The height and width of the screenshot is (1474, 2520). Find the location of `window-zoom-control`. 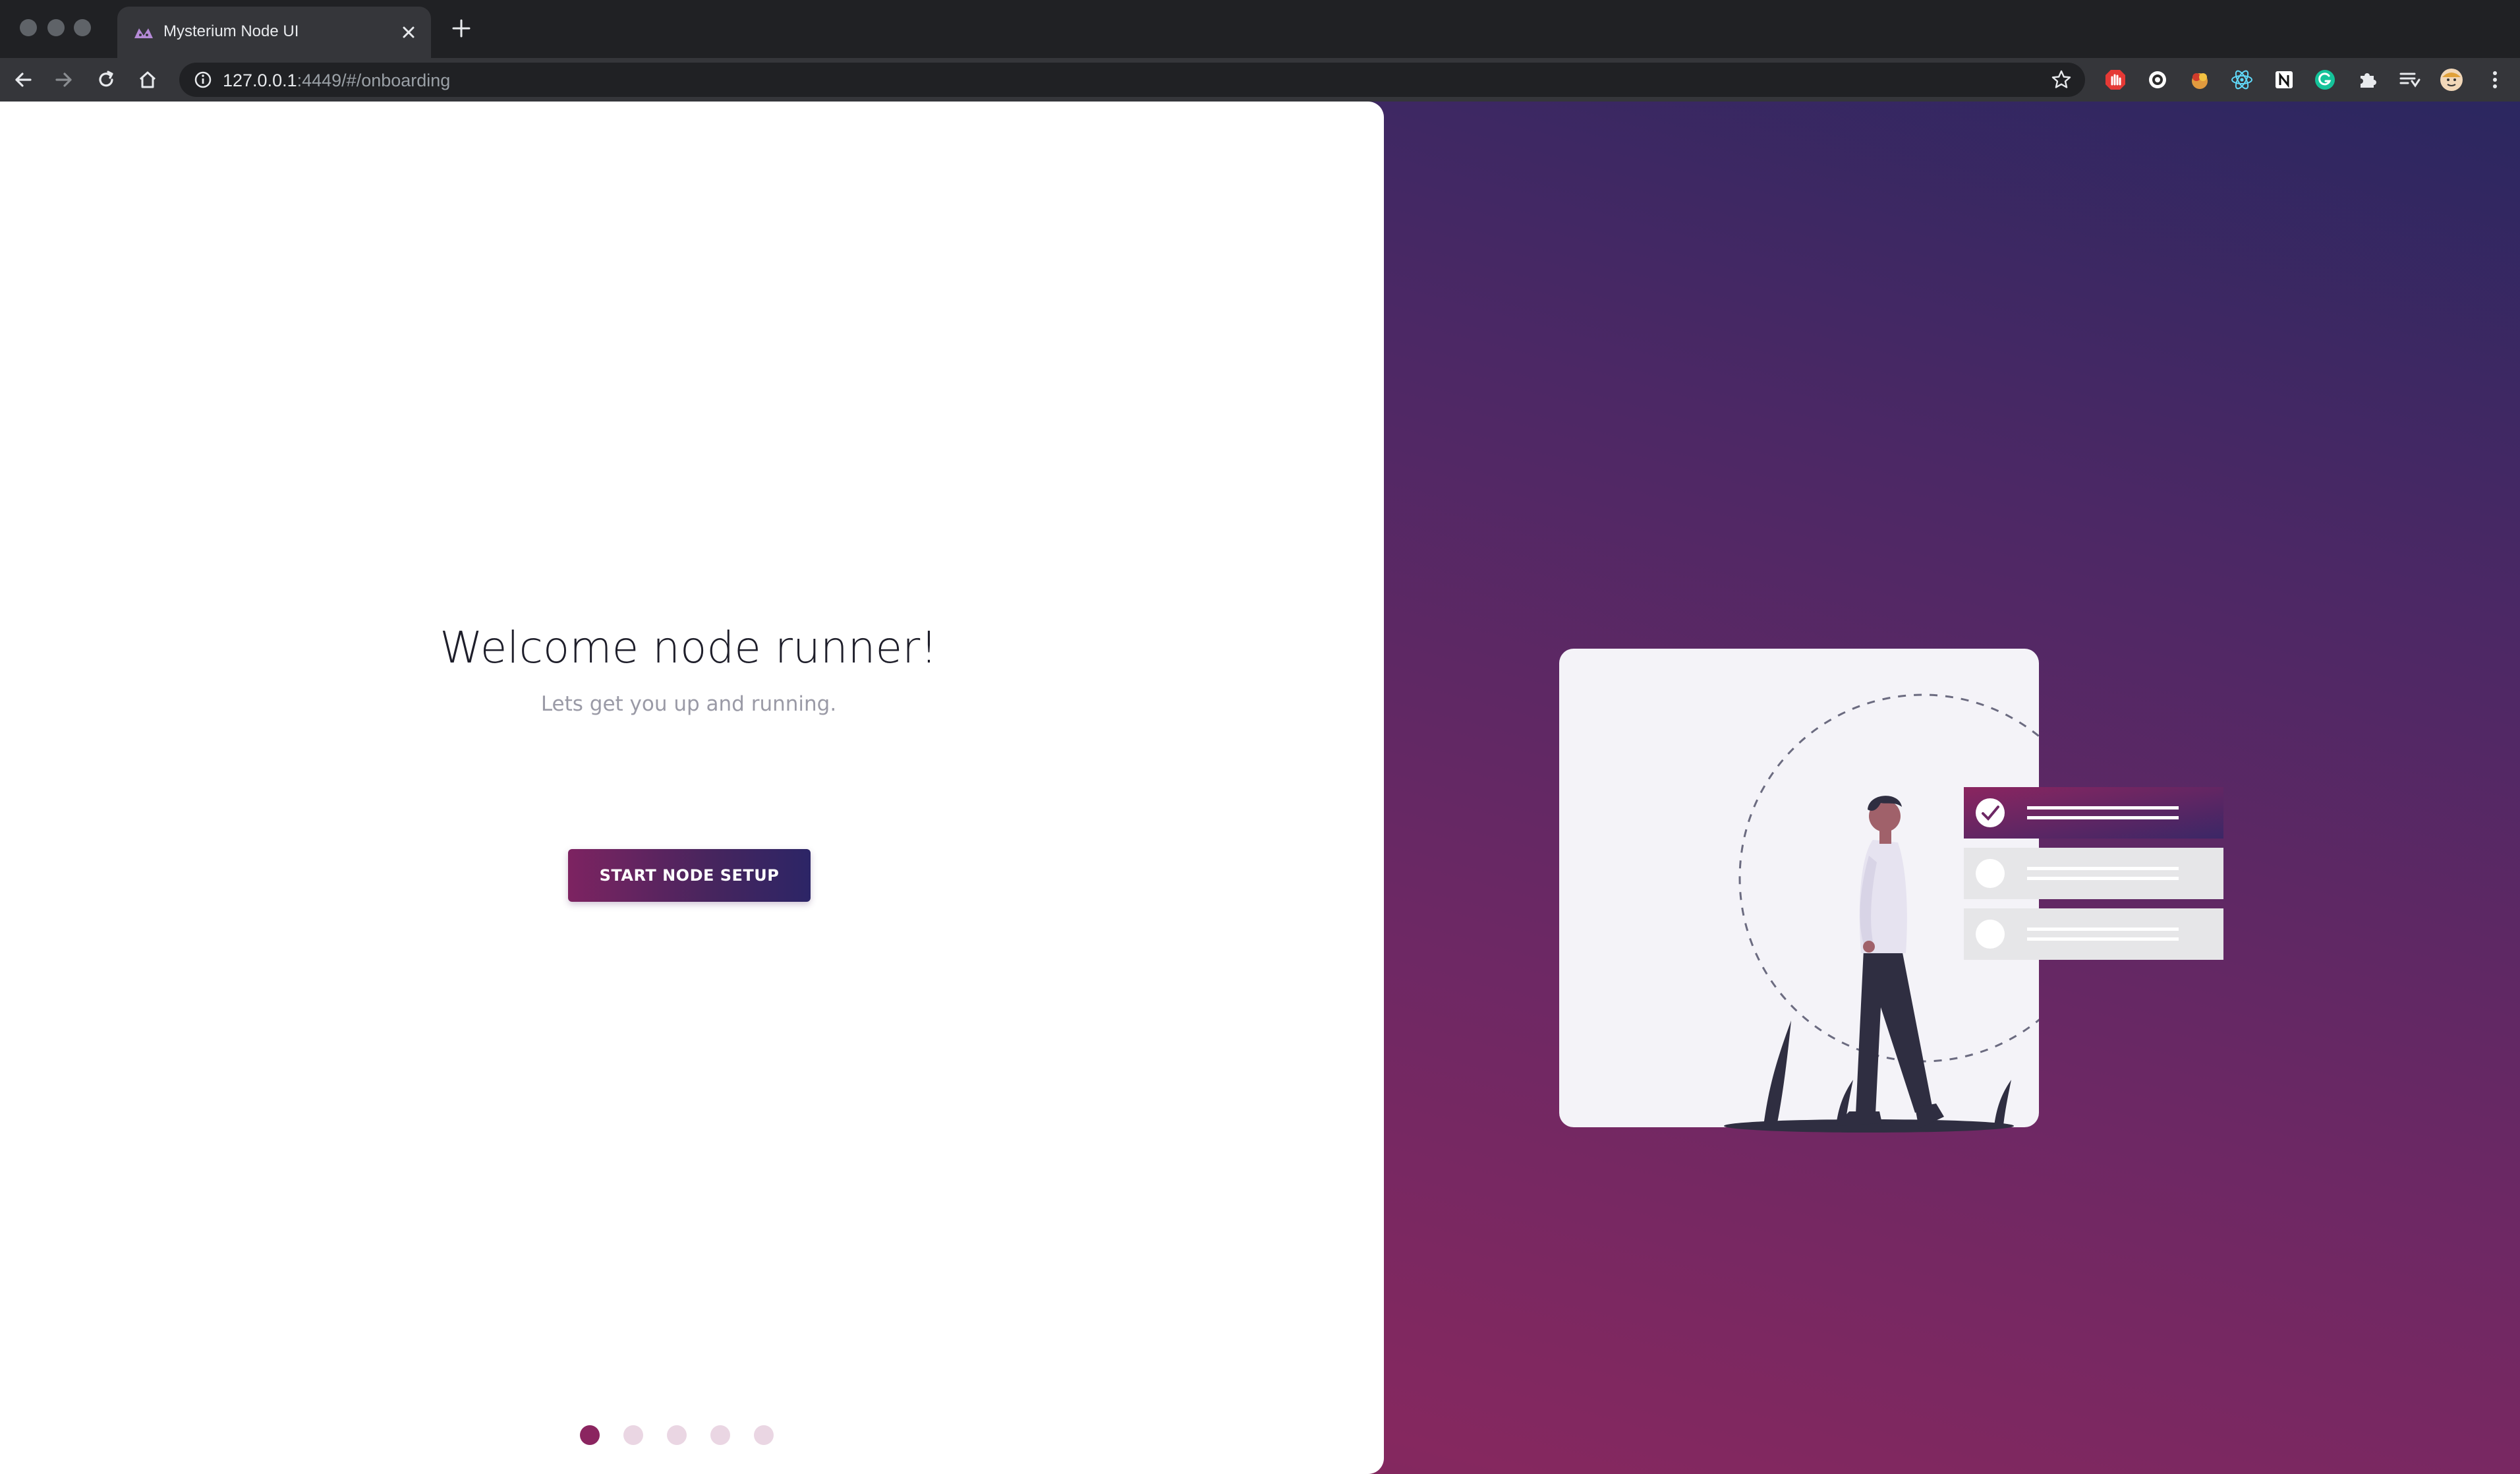

window-zoom-control is located at coordinates (82, 27).